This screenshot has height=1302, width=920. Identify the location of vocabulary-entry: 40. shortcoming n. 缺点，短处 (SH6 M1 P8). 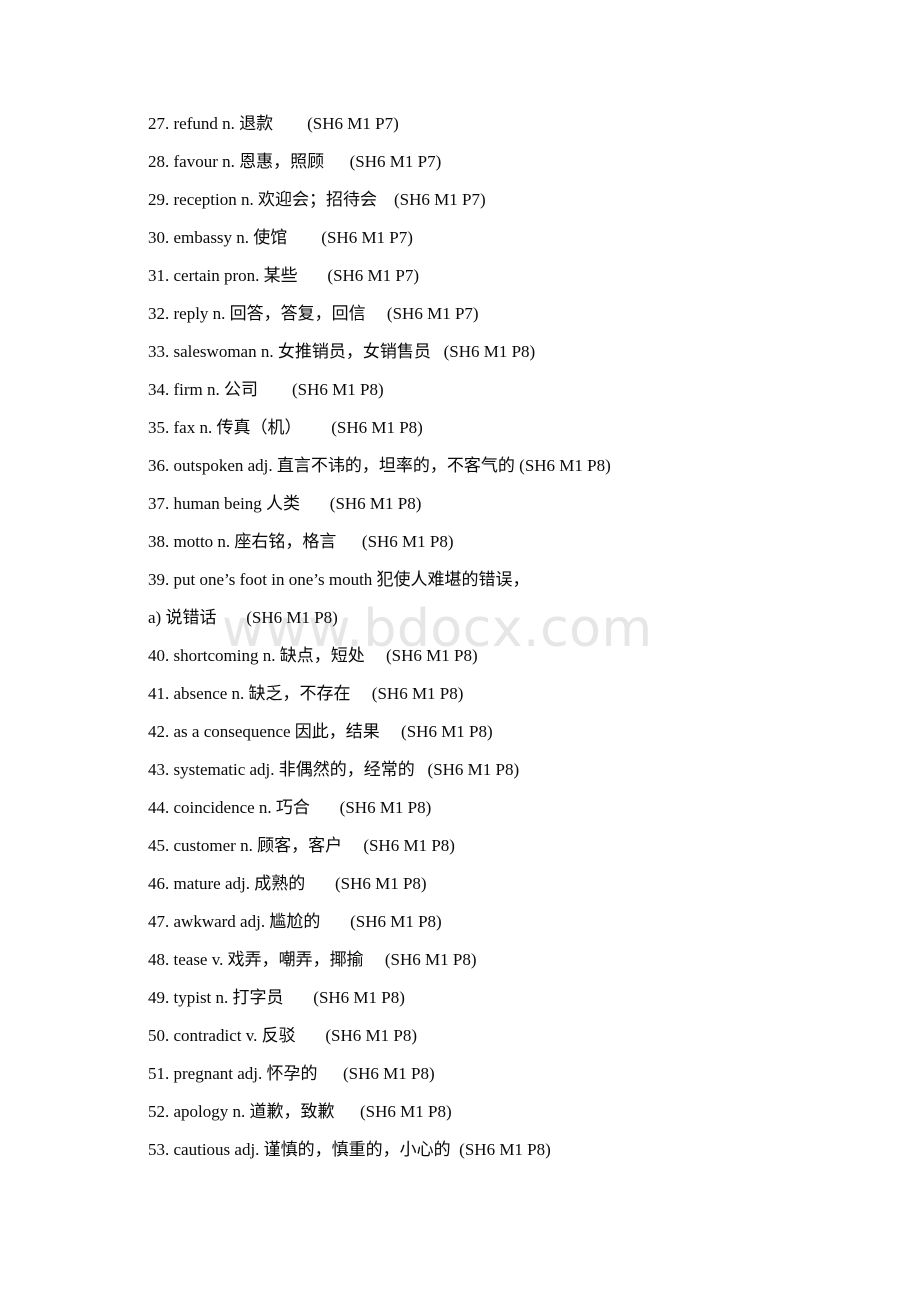
(313, 655).